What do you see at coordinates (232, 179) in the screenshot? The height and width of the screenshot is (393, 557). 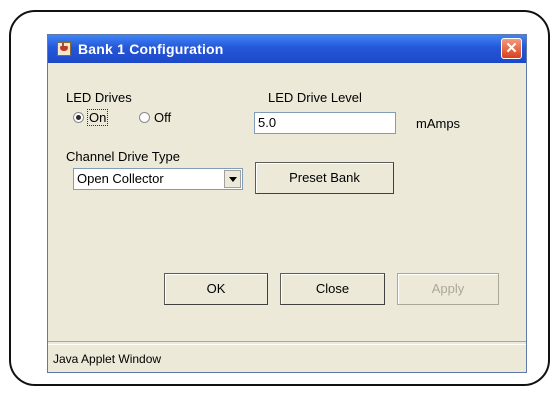 I see `chevron-down-icon` at bounding box center [232, 179].